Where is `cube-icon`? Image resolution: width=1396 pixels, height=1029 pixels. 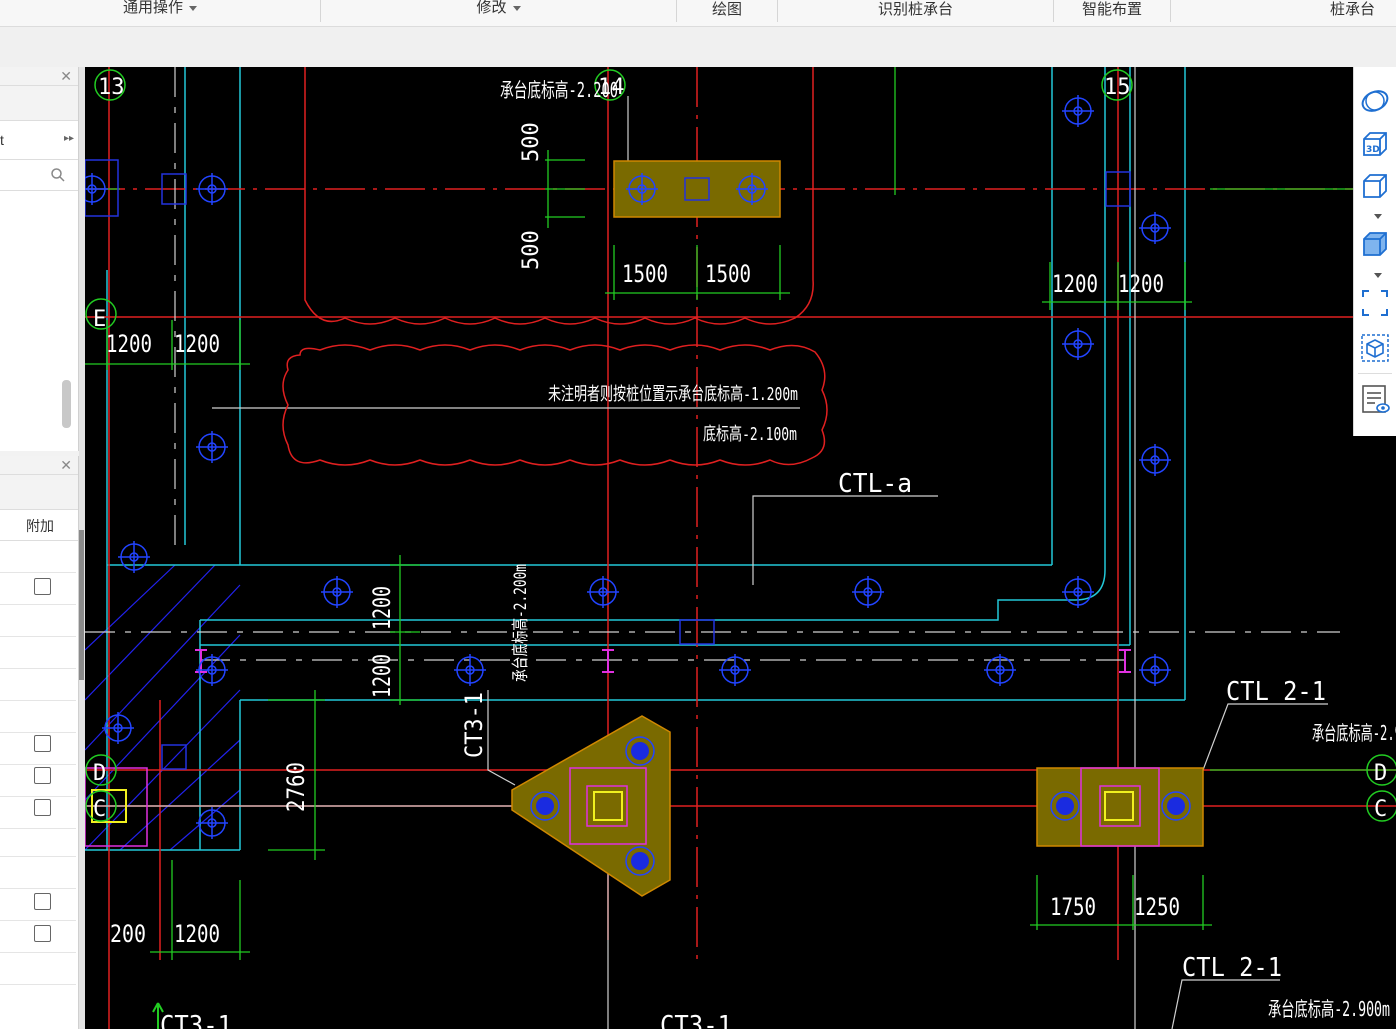 cube-icon is located at coordinates (1375, 187).